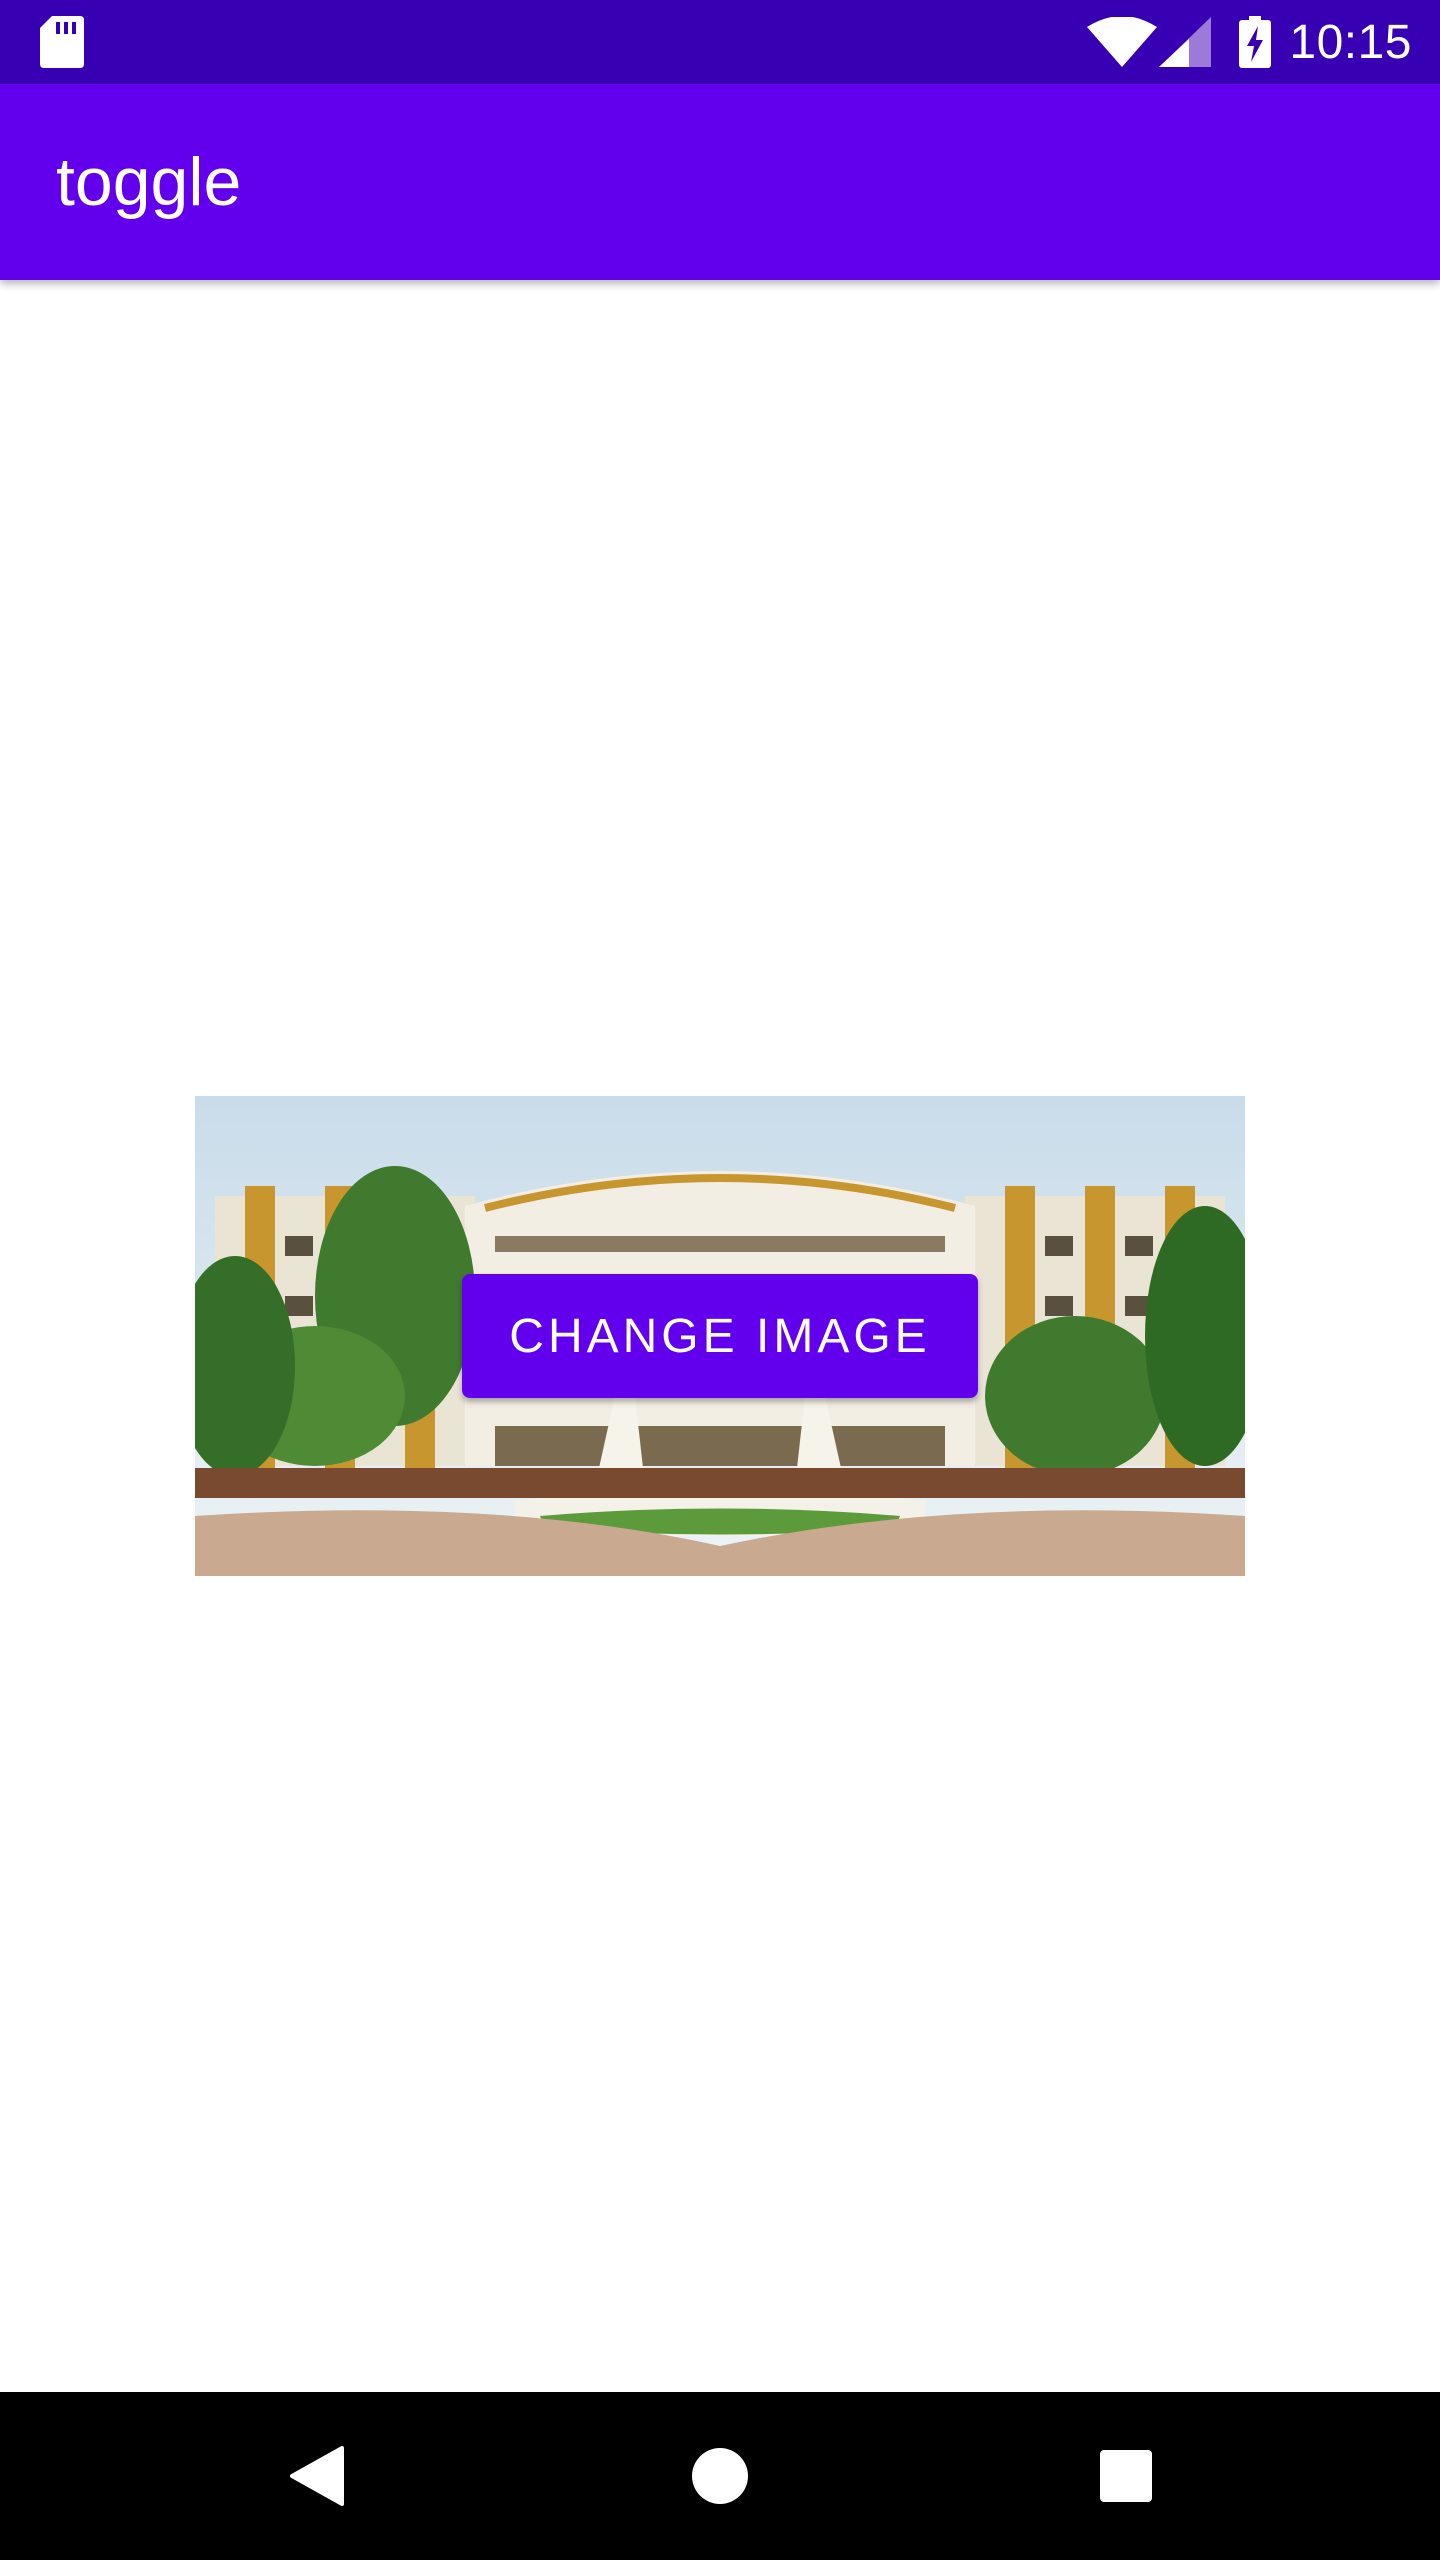 The width and height of the screenshot is (1440, 2560). What do you see at coordinates (1350, 42) in the screenshot?
I see `status-time: 10:15` at bounding box center [1350, 42].